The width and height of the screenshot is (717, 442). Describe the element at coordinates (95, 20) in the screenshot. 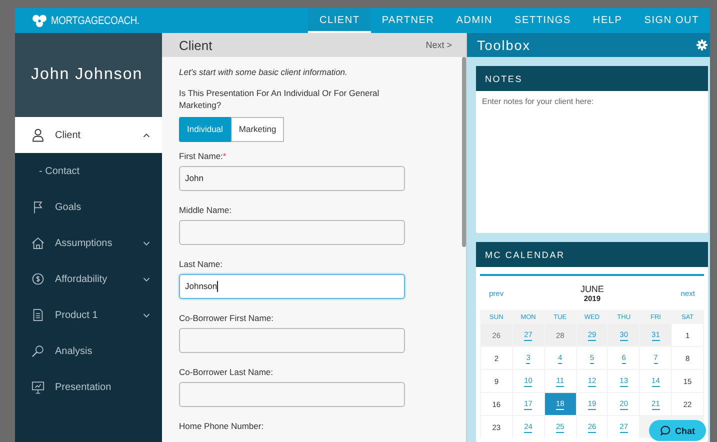

I see `brand-name: MORTGAGECOACH.` at that location.